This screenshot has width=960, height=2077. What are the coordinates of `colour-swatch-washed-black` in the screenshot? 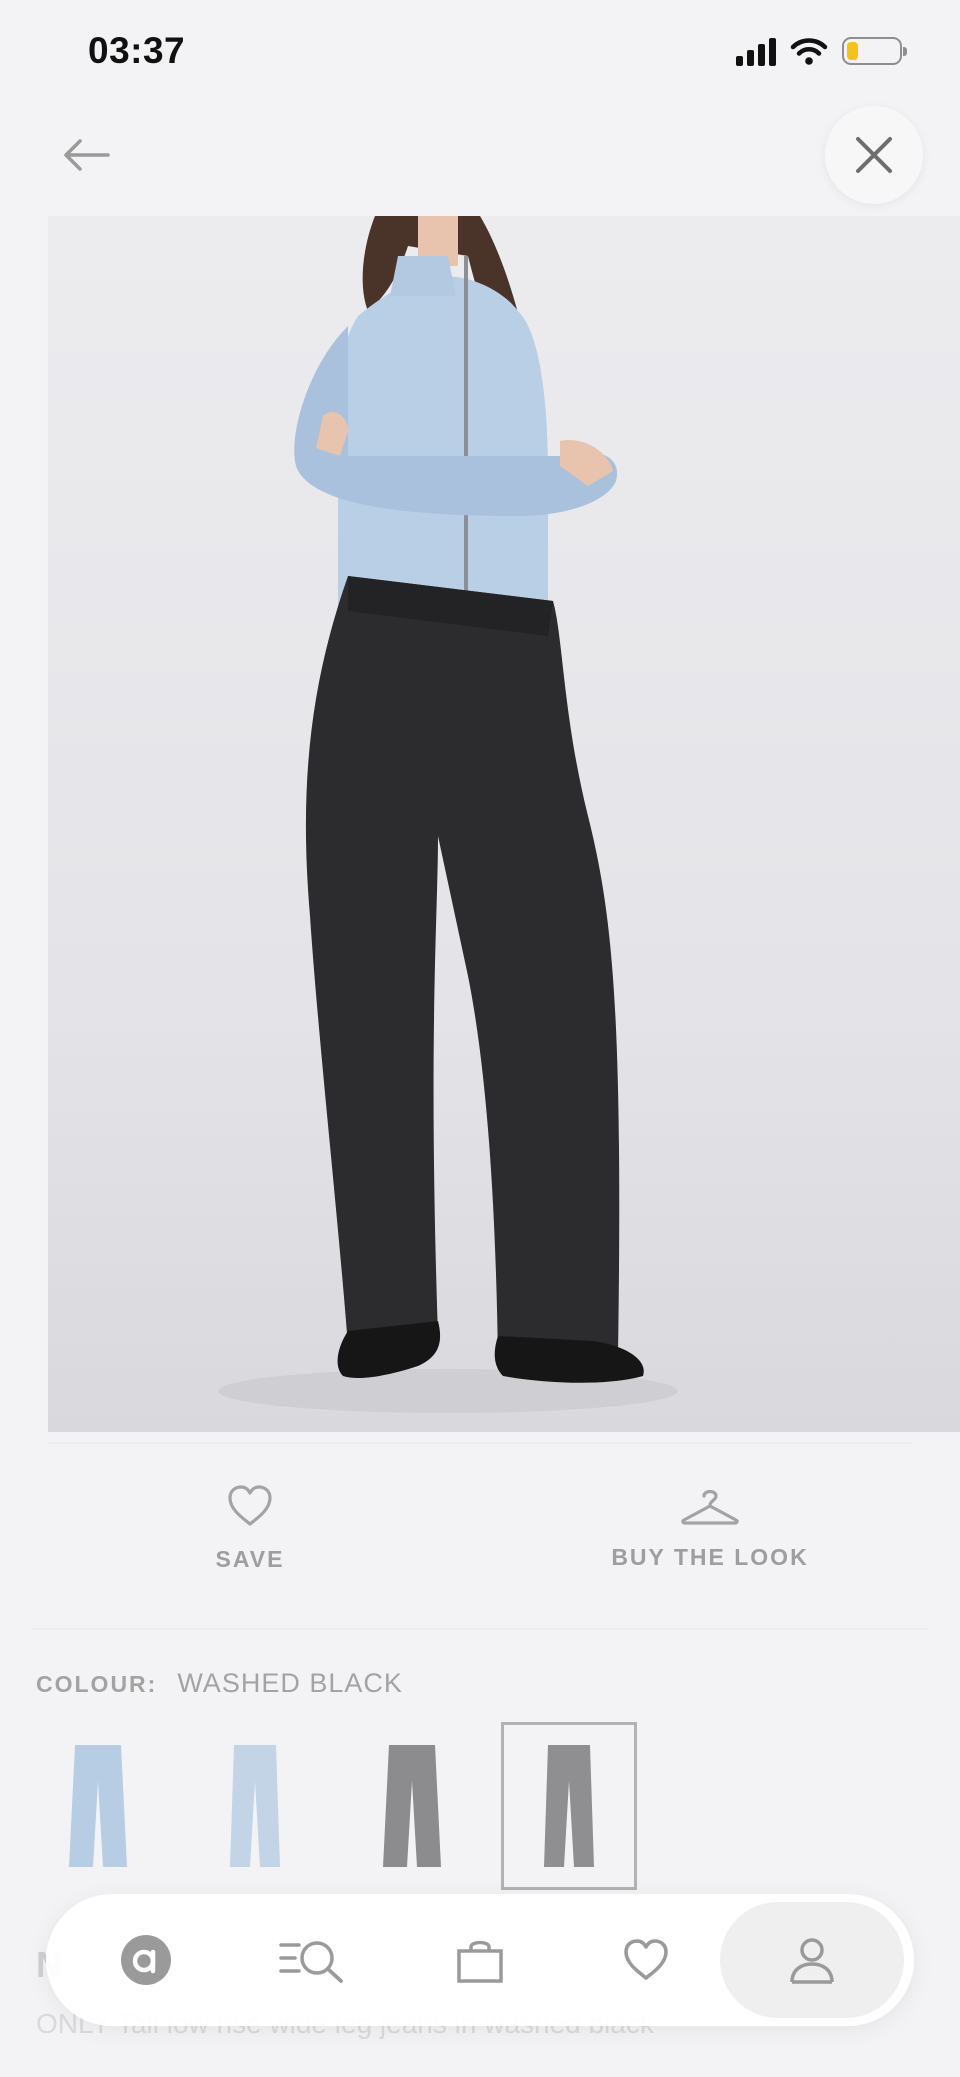 It's located at (569, 1806).